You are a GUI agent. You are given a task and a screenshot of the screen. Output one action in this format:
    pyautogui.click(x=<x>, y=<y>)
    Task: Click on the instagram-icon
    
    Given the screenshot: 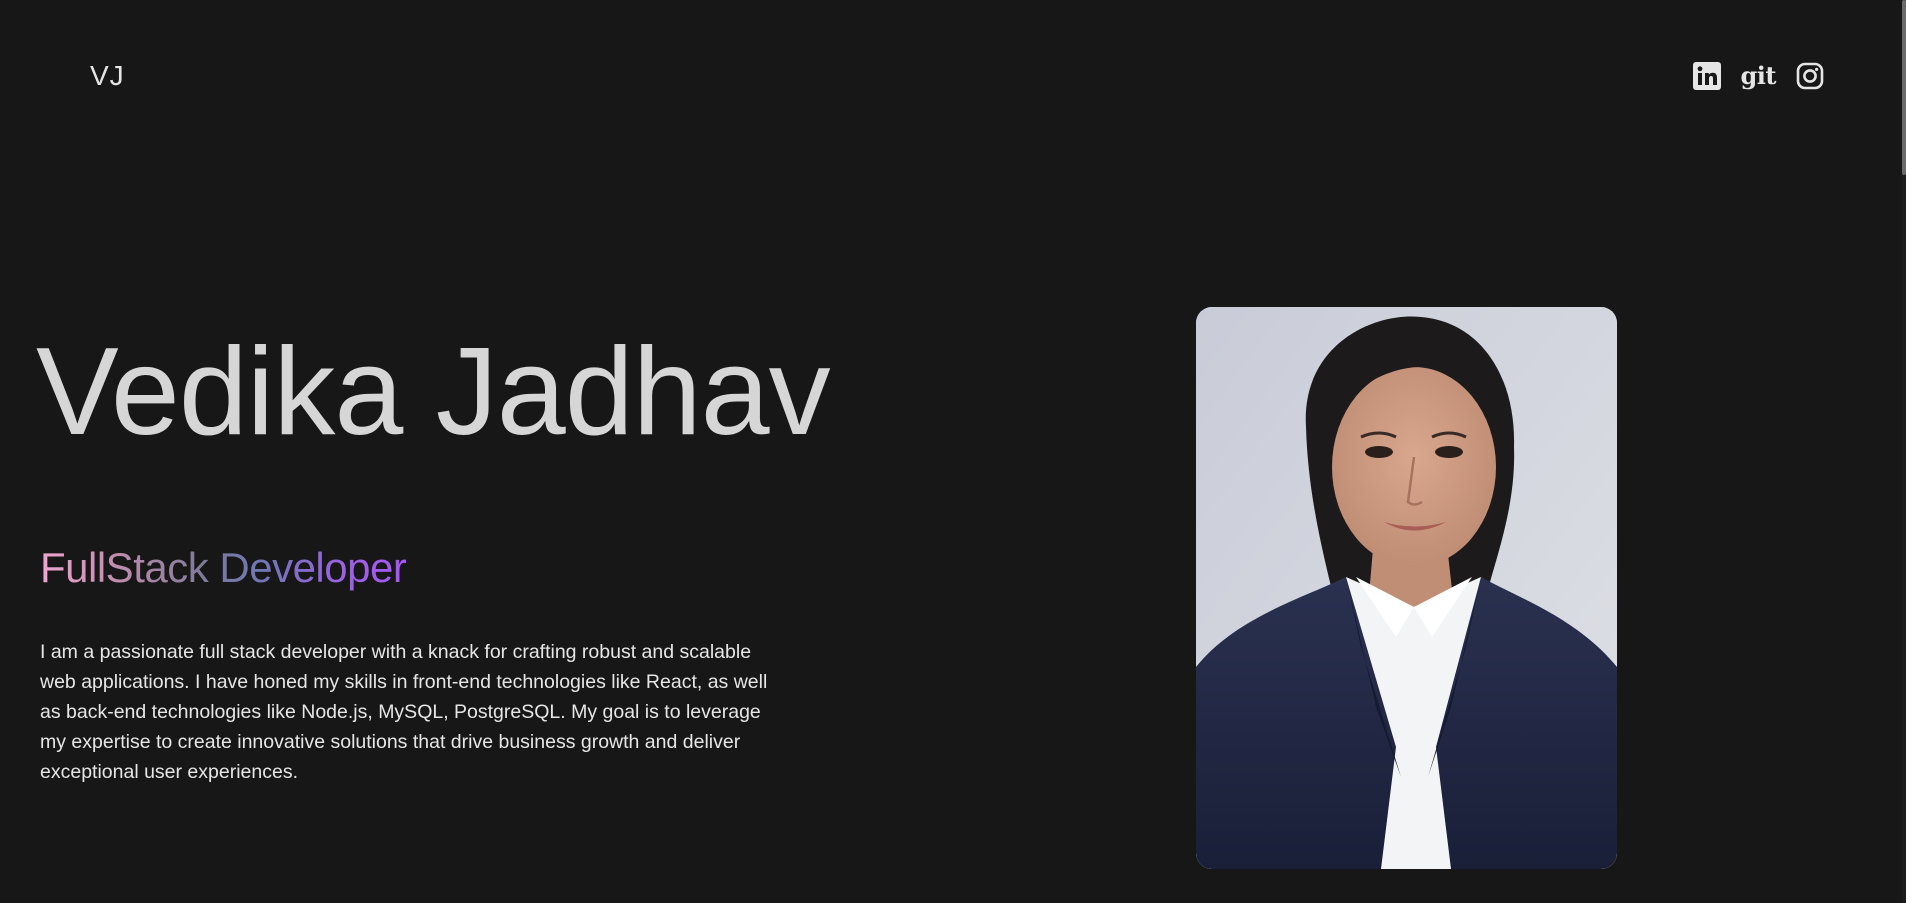 What is the action you would take?
    pyautogui.click(x=1810, y=76)
    